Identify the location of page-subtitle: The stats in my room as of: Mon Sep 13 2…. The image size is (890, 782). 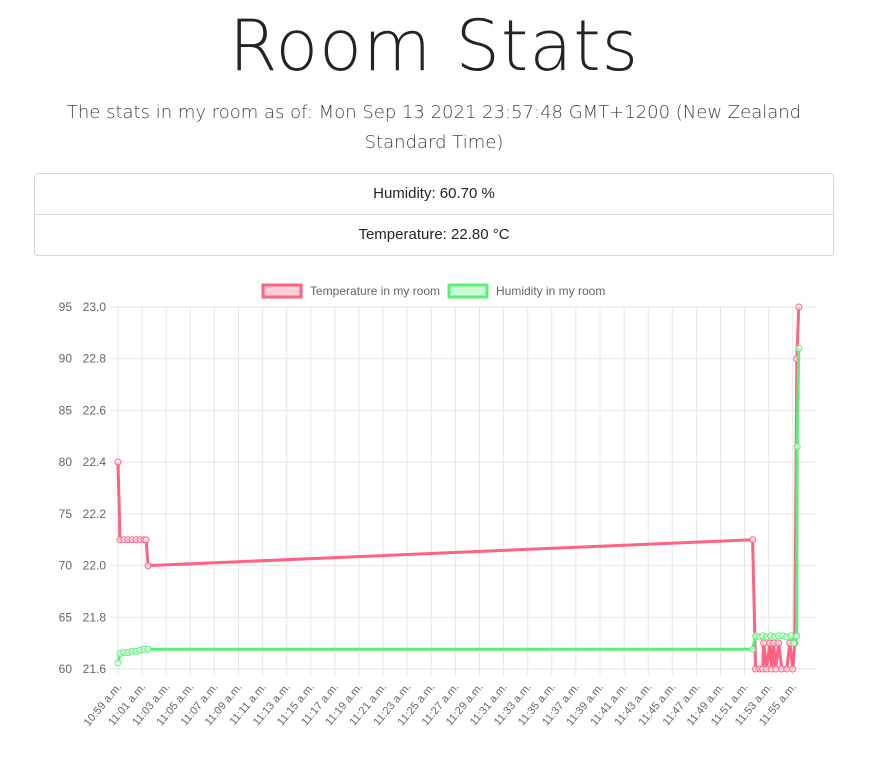
(434, 127).